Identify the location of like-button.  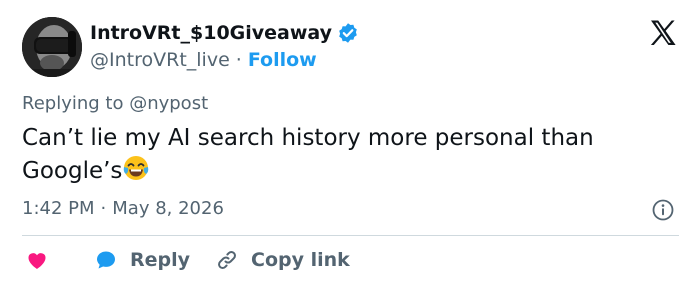
(37, 260).